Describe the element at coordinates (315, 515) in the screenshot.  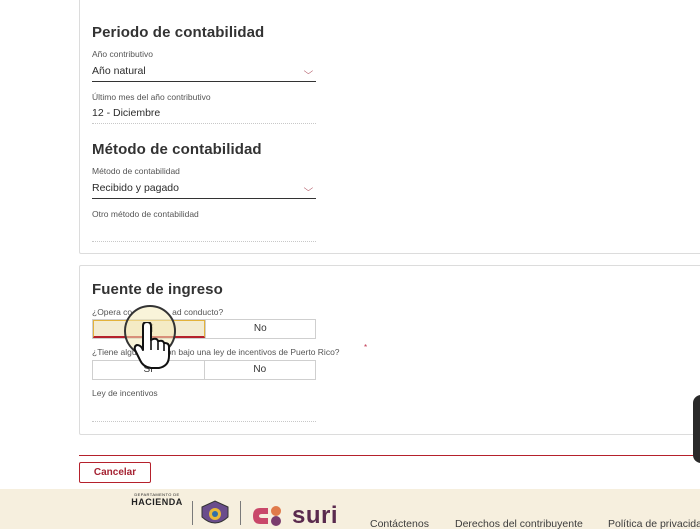
I see `suri-wordmark: suri` at that location.